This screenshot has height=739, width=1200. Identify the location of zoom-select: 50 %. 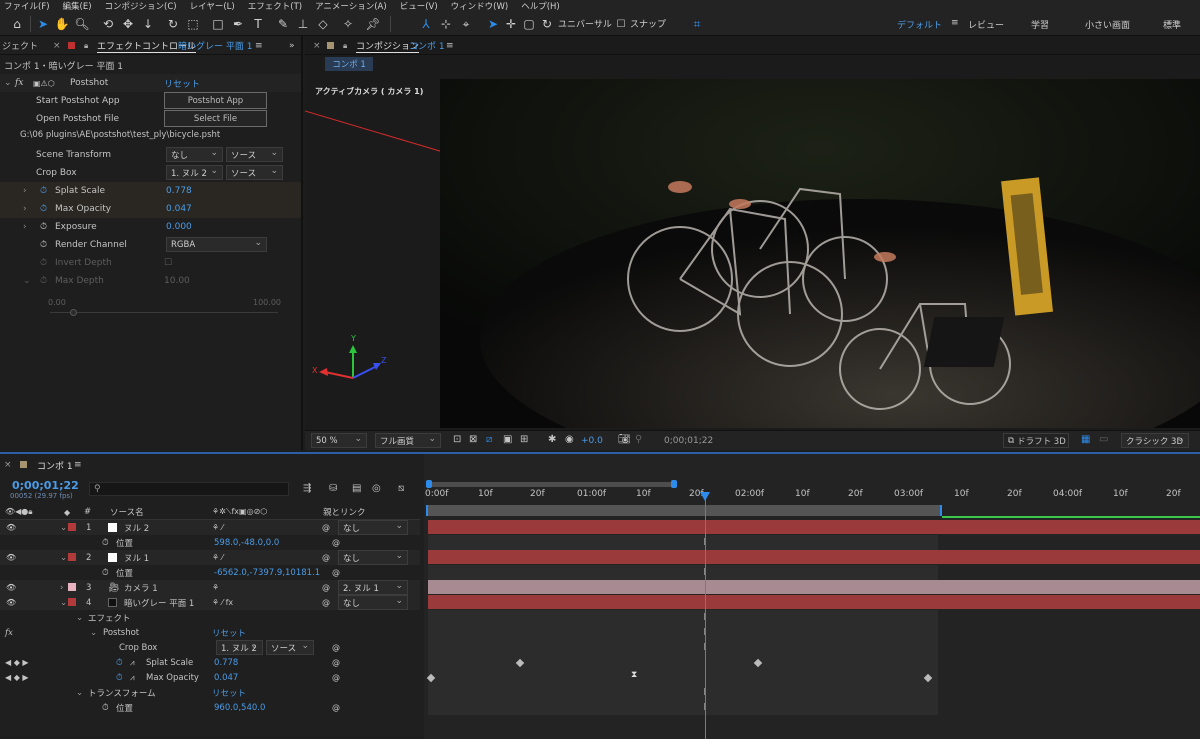
(339, 440).